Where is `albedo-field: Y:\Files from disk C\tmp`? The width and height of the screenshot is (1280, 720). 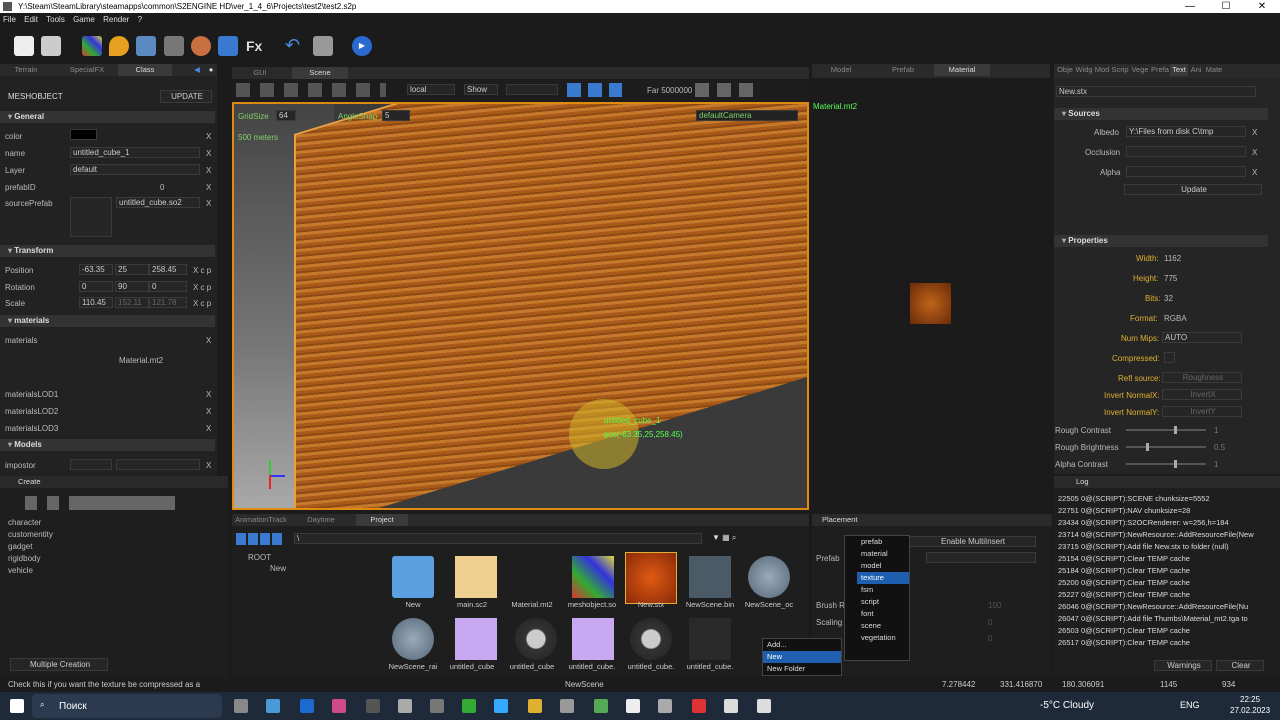
albedo-field: Y:\Files from disk C\tmp is located at coordinates (1186, 131).